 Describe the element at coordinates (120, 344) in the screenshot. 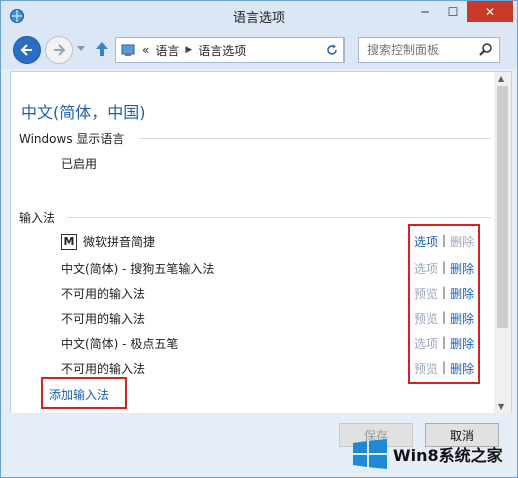

I see `input-method-name: 中文(简体) - 极点五笔` at that location.